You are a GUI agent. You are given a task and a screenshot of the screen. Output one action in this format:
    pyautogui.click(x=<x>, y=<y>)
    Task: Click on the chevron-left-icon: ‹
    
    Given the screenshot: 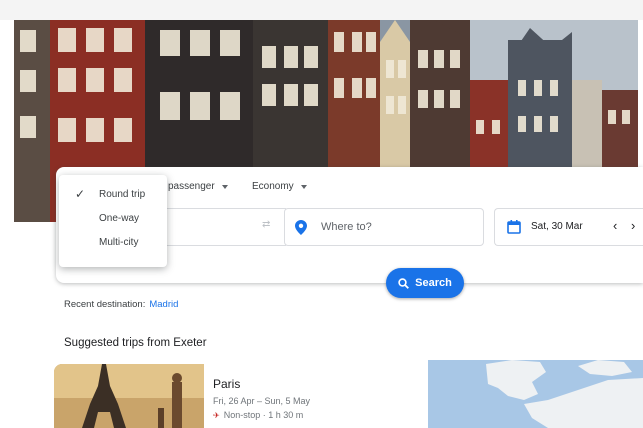 What is the action you would take?
    pyautogui.click(x=615, y=225)
    